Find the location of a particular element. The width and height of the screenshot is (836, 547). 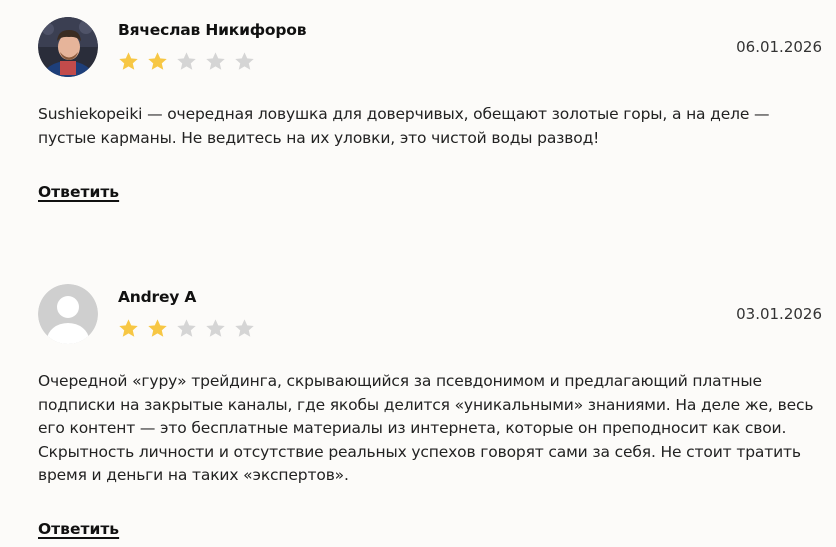

user-photo-icon is located at coordinates (68, 47).